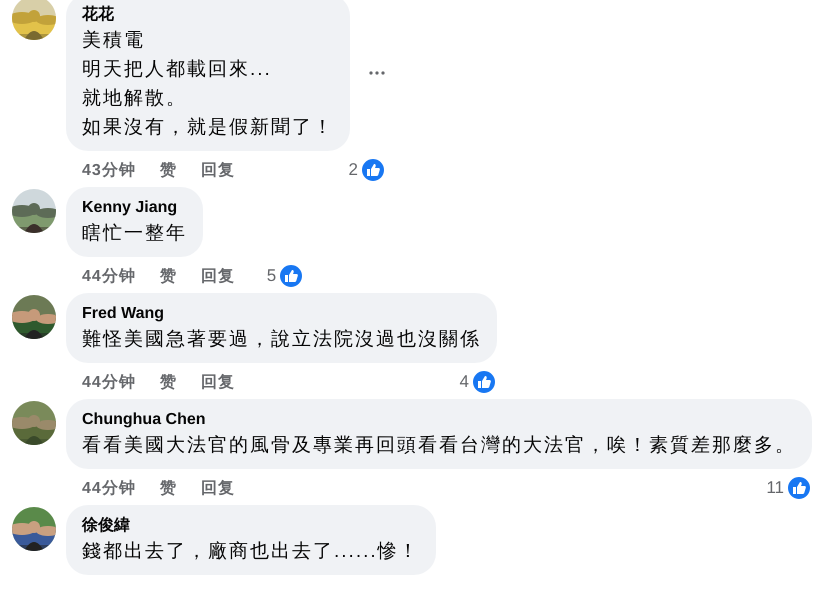 The width and height of the screenshot is (840, 593). What do you see at coordinates (281, 340) in the screenshot?
I see `comment-text: 難怪美國急著要過，說立法院沒過也沒關係` at bounding box center [281, 340].